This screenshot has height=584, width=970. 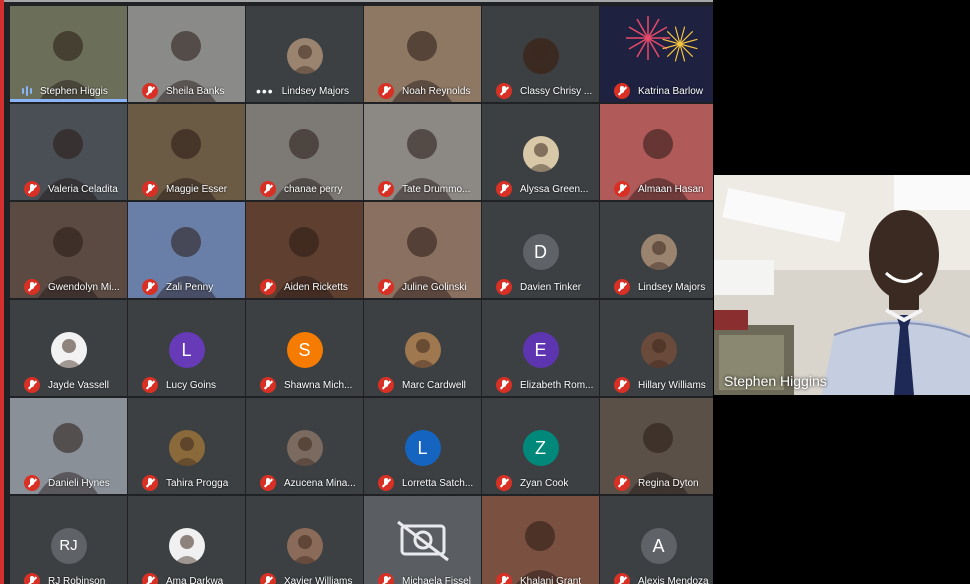 I want to click on spotlight-video: Stephen Higgins, so click(x=842, y=285).